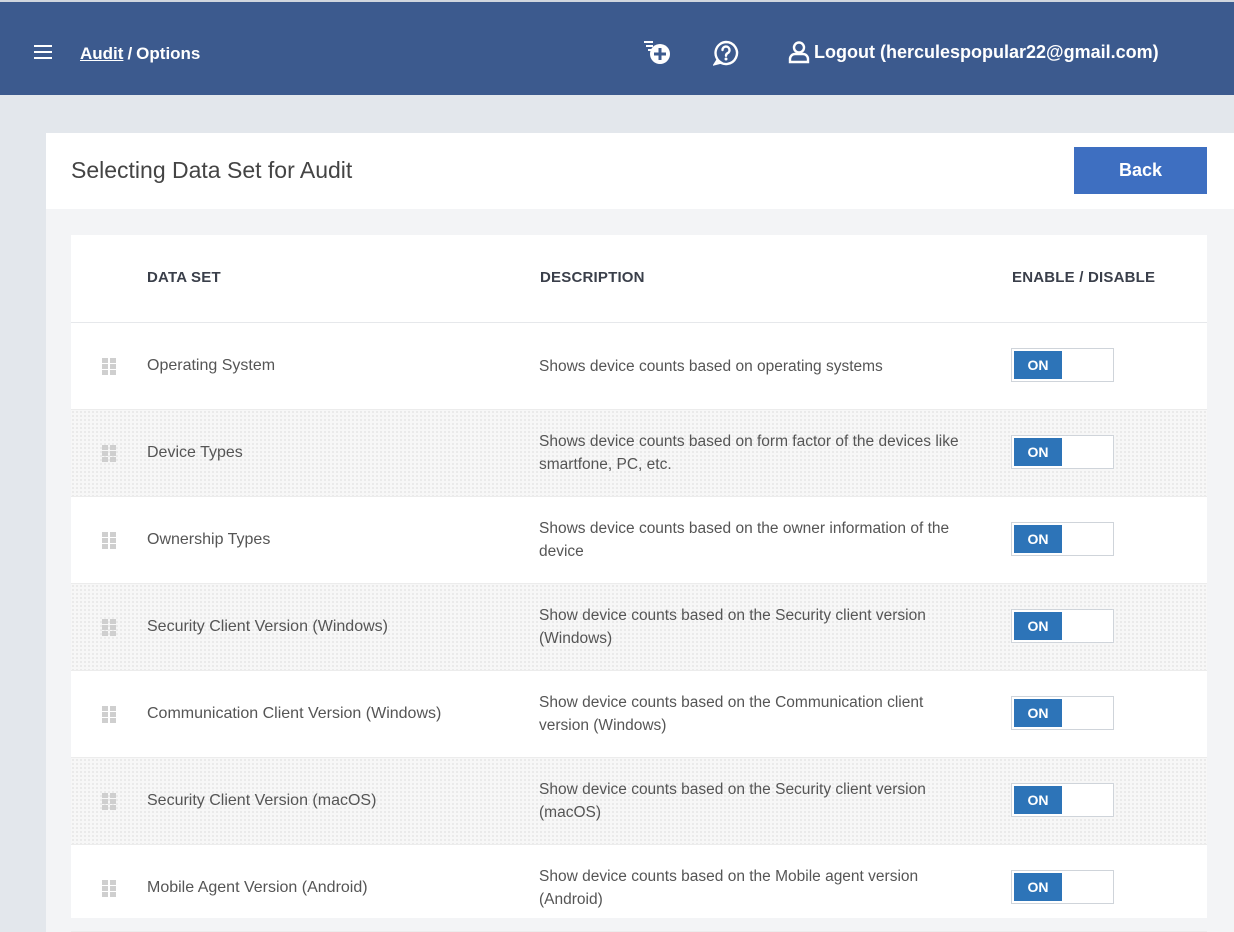  Describe the element at coordinates (184, 277) in the screenshot. I see `column-header-data-set: DATA SET` at that location.